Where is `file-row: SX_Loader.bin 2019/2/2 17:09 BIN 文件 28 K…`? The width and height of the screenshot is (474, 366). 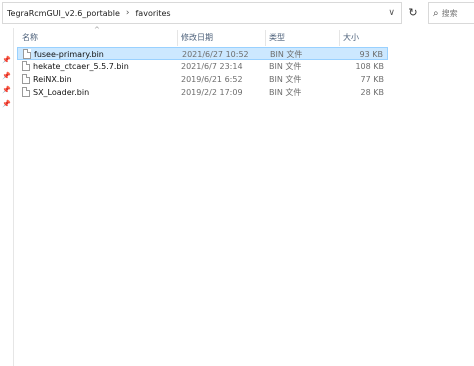
file-row: SX_Loader.bin 2019/2/2 17:09 BIN 文件 28 K… is located at coordinates (202, 92).